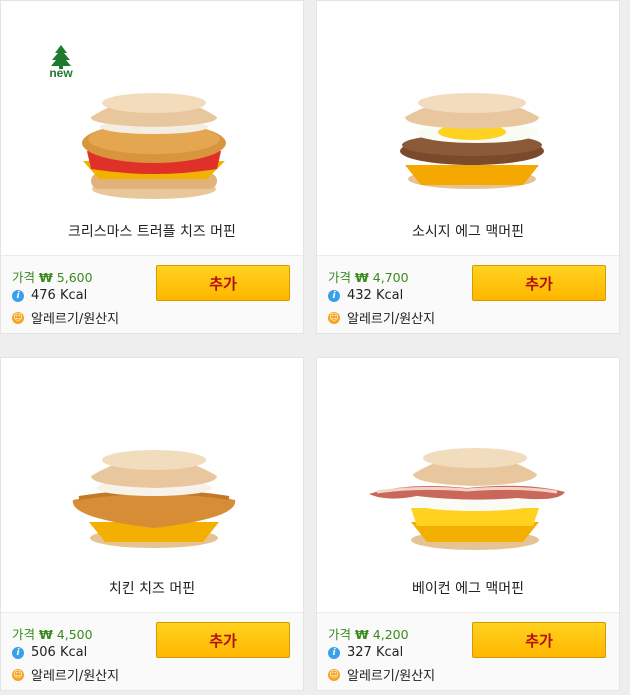 The height and width of the screenshot is (695, 630). What do you see at coordinates (468, 231) in the screenshot?
I see `product-name: 소시지 에그 맥머핀` at bounding box center [468, 231].